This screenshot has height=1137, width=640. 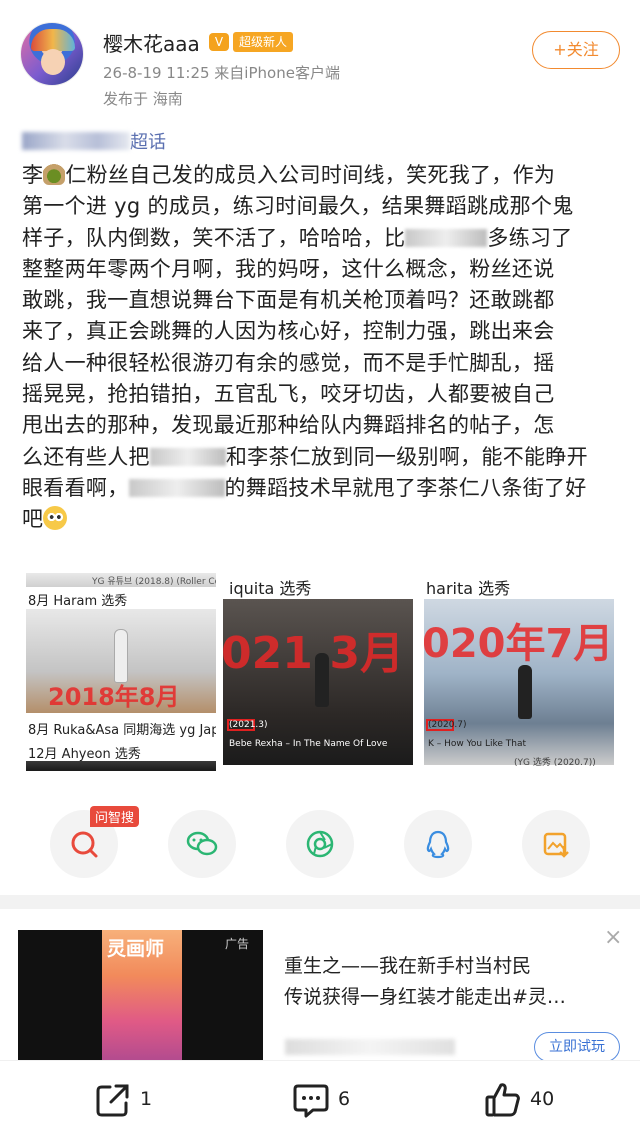 I want to click on image-caption: 8月 Ruka&Asa 同期海选 yg Japan, so click(x=122, y=730).